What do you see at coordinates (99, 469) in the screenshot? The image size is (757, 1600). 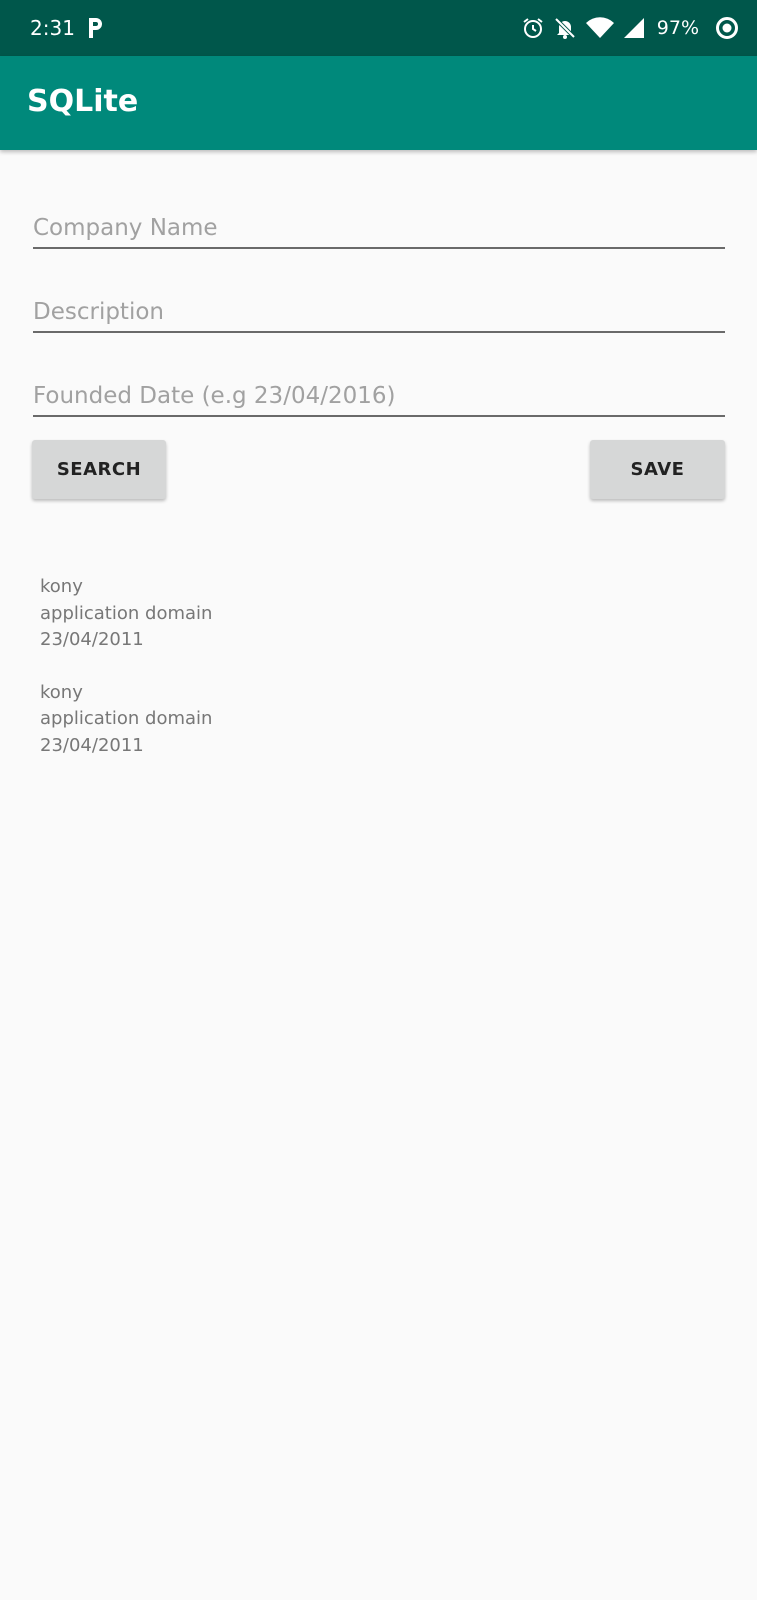 I see `search-button: SEARCH` at bounding box center [99, 469].